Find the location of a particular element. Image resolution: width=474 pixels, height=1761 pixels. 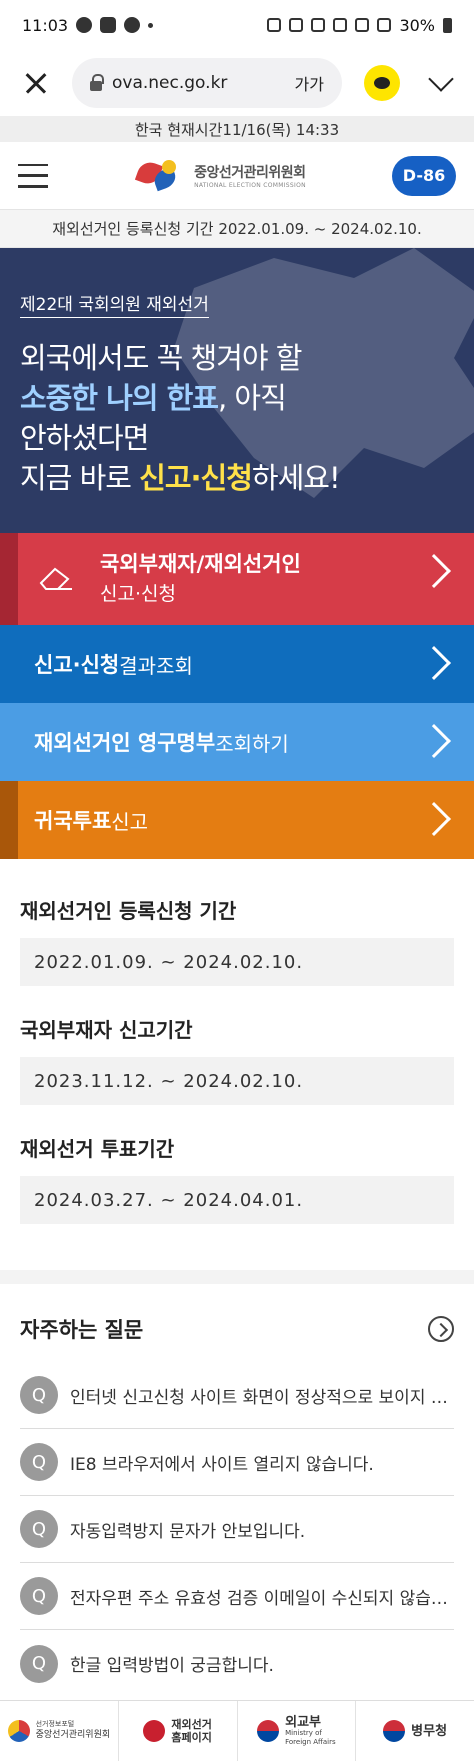

period-label: 재외선거 투표기간 is located at coordinates (97, 1149).